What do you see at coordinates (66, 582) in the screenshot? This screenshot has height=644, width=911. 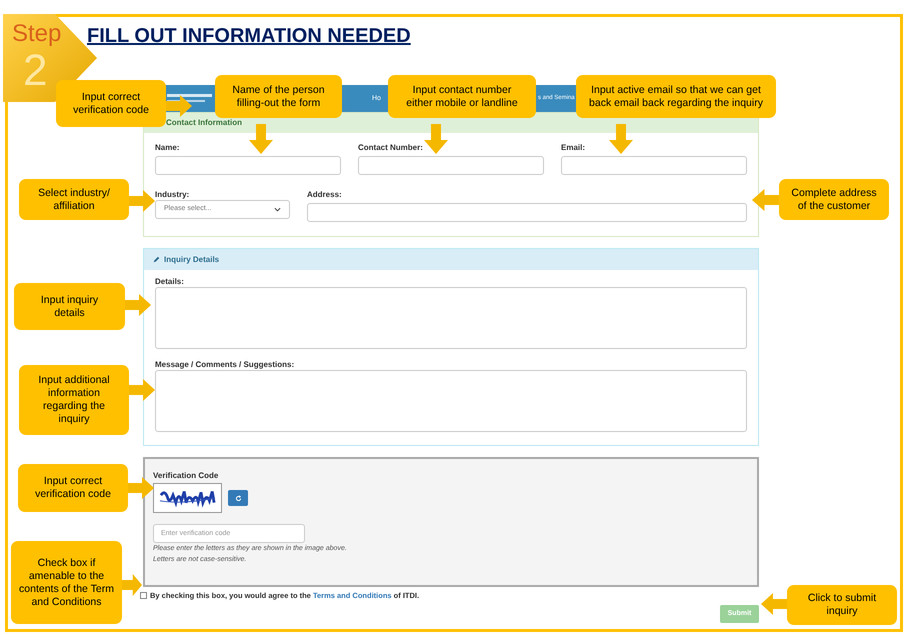 I see `callout-note: Check box if amenable to the contents of the Term and Conditions` at bounding box center [66, 582].